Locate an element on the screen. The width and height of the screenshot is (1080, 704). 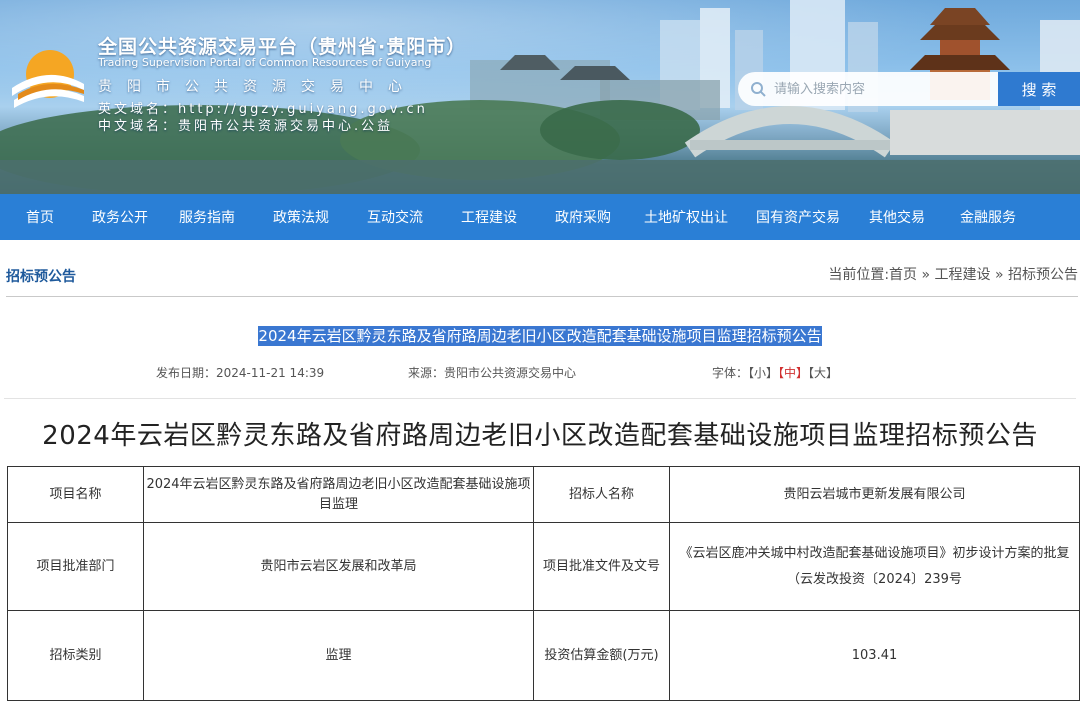
font-size-large: 【大】 is located at coordinates (823, 373).